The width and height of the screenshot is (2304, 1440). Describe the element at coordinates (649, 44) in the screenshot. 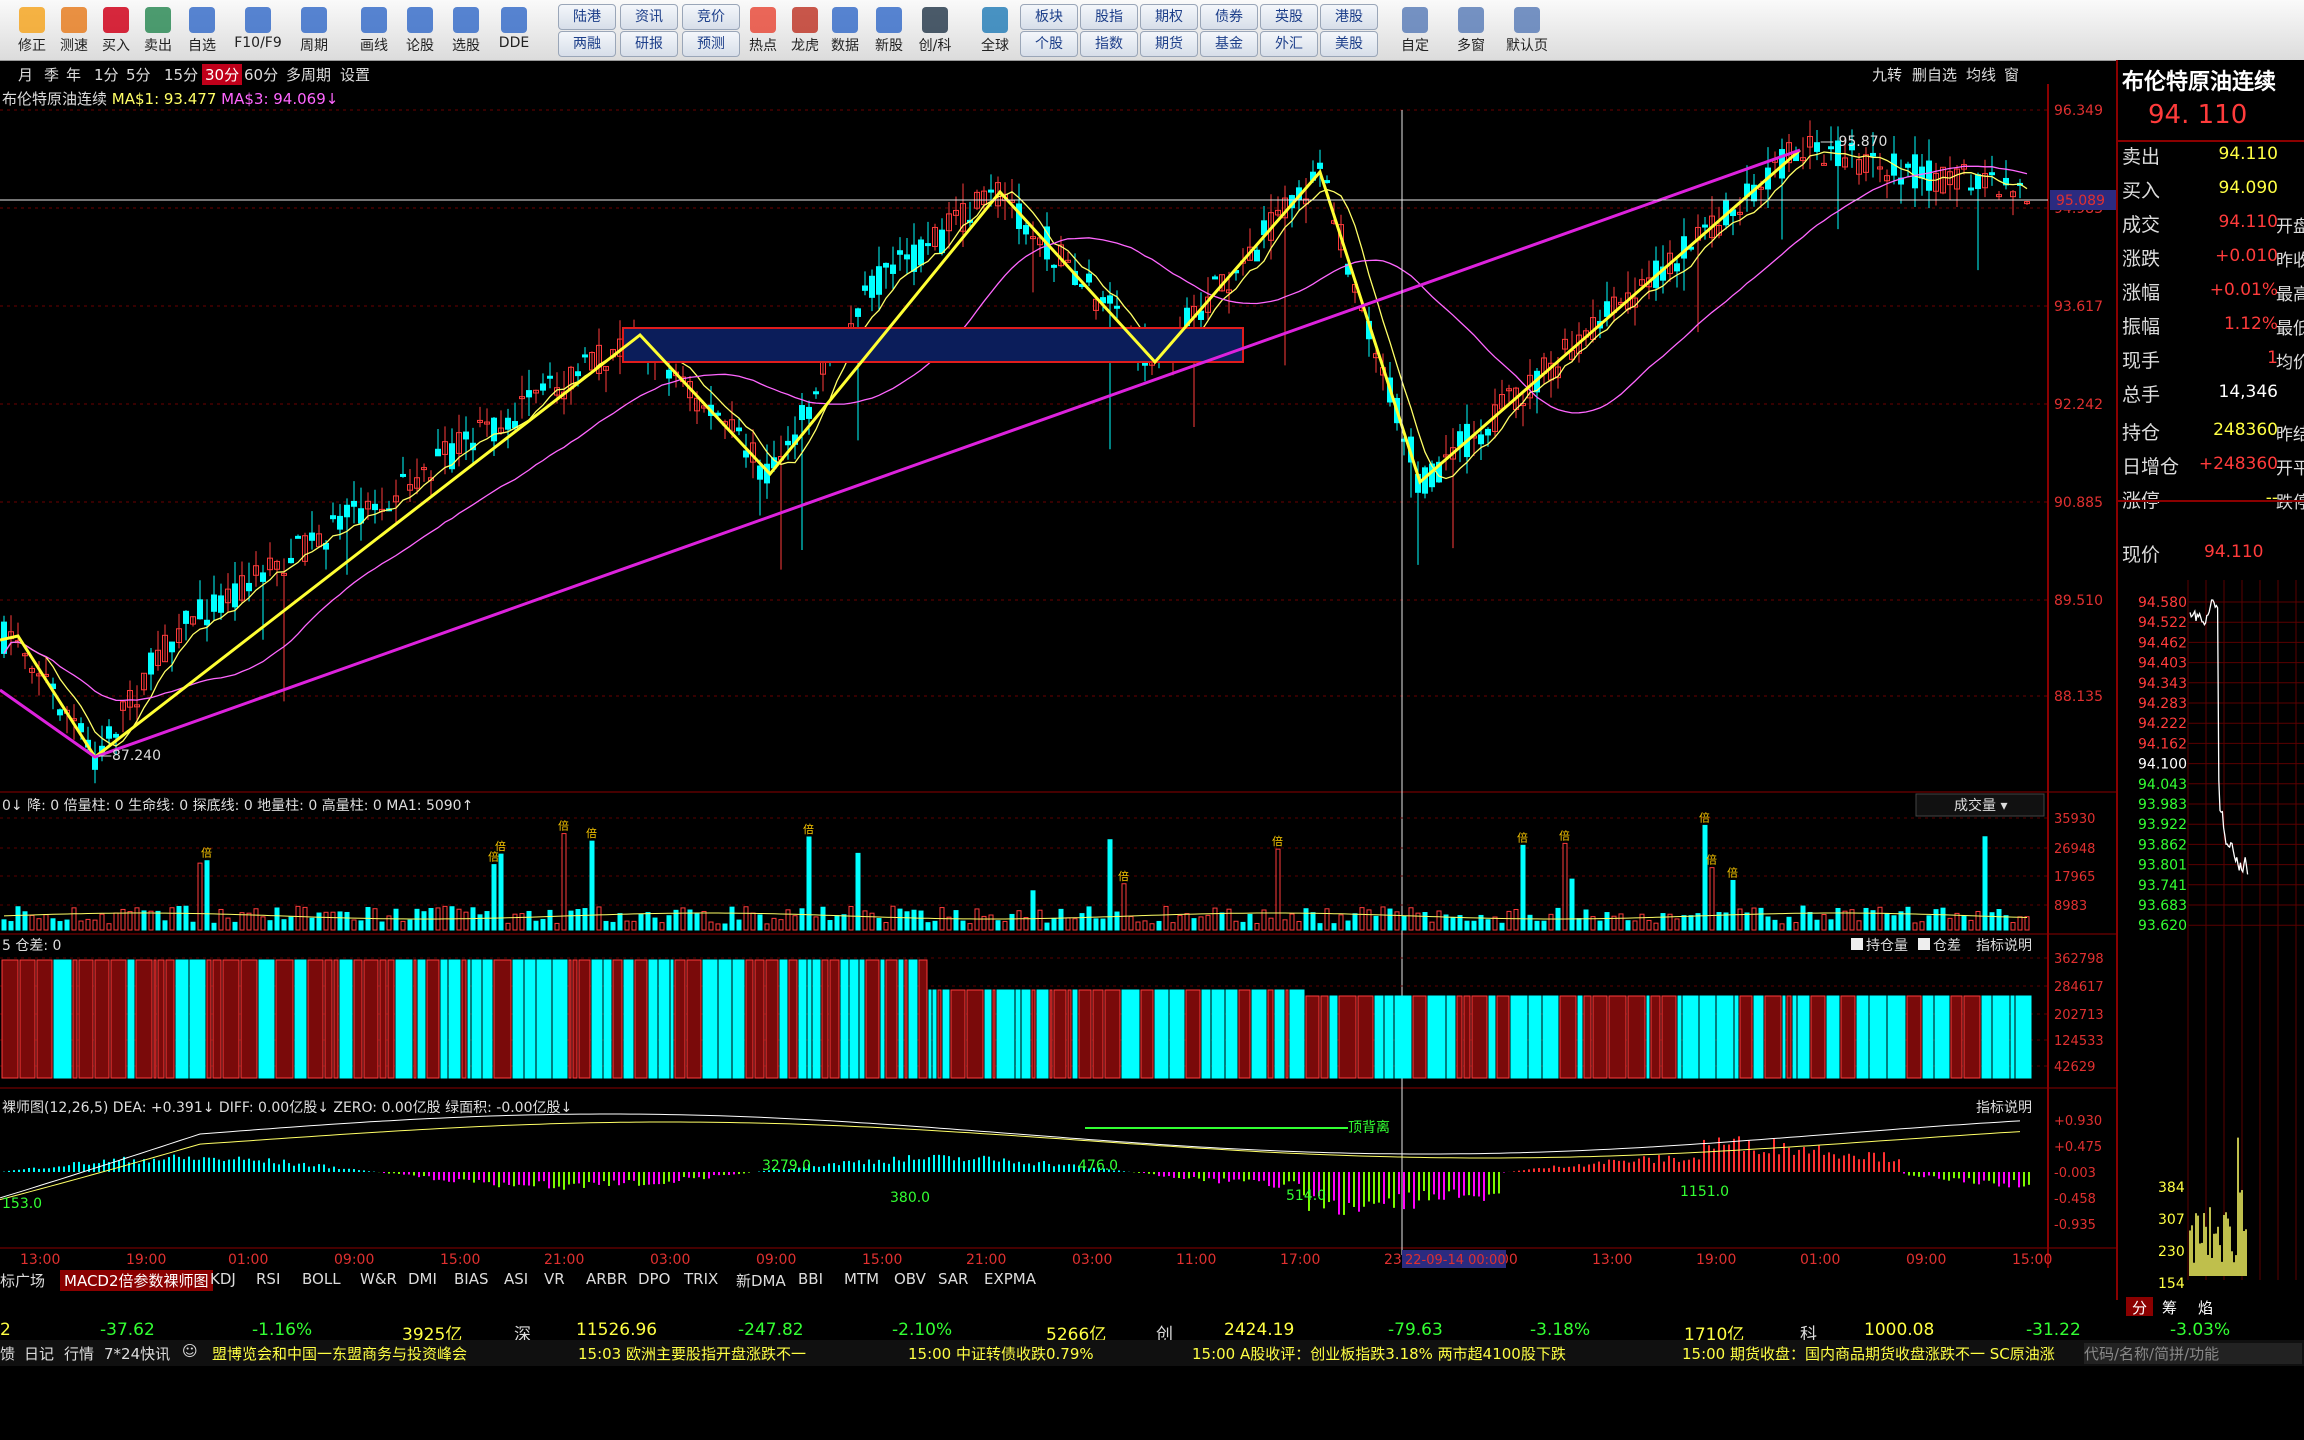

I see `toolbar-pill: 研报` at that location.